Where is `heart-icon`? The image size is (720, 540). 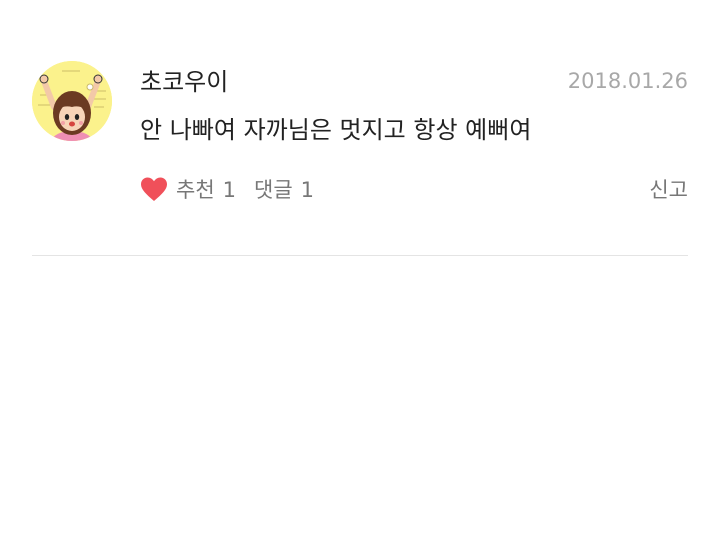 heart-icon is located at coordinates (154, 189).